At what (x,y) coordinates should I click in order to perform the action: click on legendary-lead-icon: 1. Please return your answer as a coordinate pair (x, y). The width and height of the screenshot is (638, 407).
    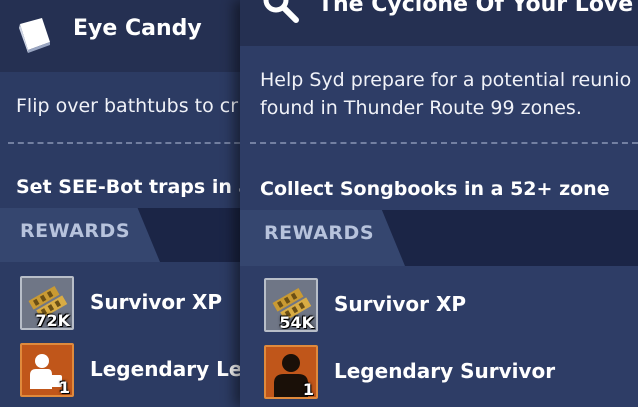
    Looking at the image, I should click on (47, 370).